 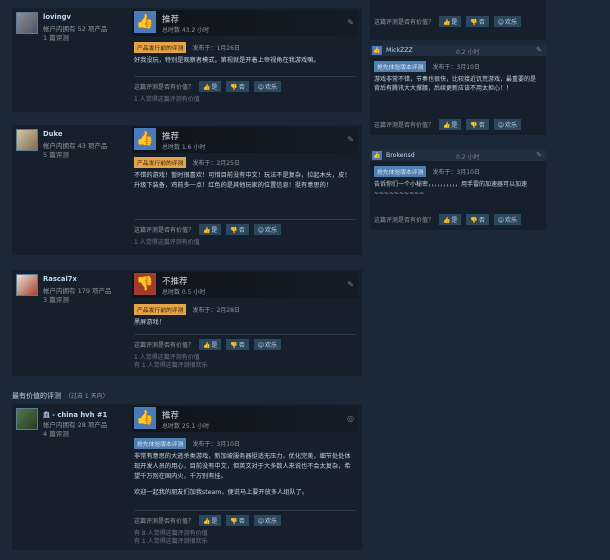 What do you see at coordinates (171, 533) in the screenshot?
I see `helpful-count: 有 8 人觉得这篇评测有价值` at bounding box center [171, 533].